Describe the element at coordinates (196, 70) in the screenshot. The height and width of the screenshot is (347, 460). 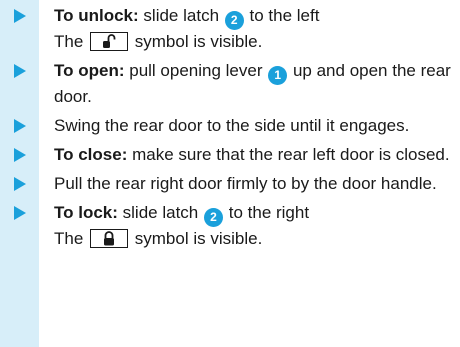
I see `step-text: pull opening lever` at that location.